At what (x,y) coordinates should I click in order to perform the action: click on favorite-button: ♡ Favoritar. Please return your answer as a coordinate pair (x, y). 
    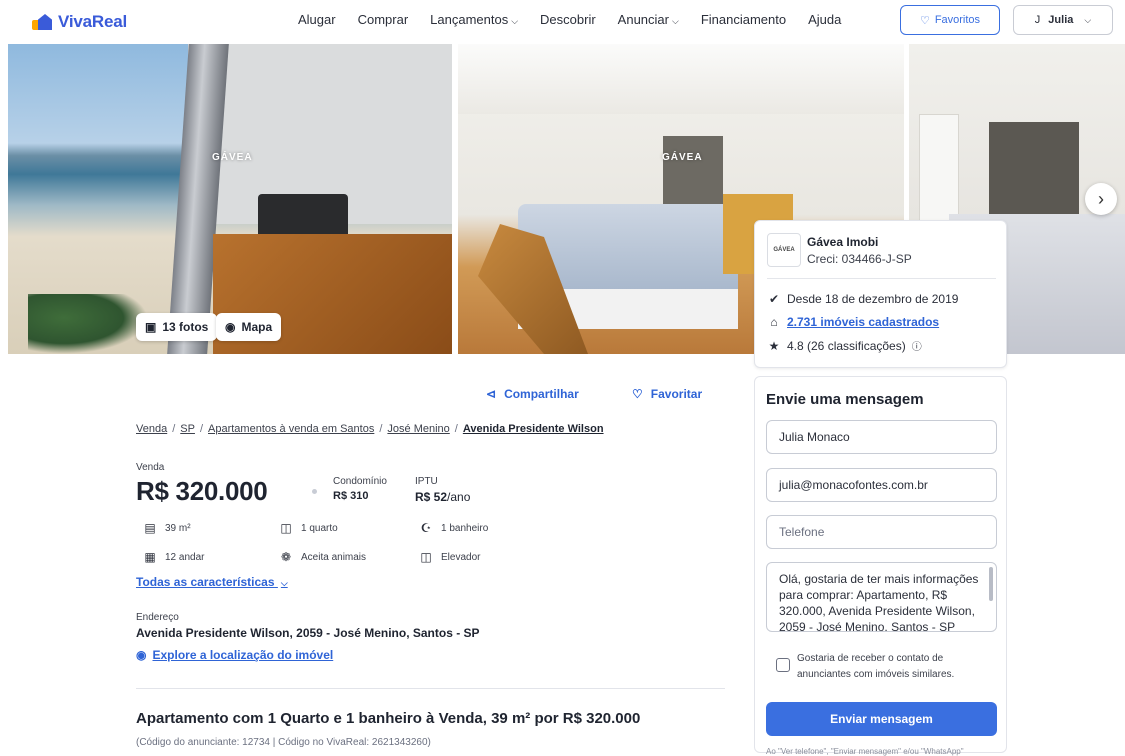
    Looking at the image, I should click on (667, 394).